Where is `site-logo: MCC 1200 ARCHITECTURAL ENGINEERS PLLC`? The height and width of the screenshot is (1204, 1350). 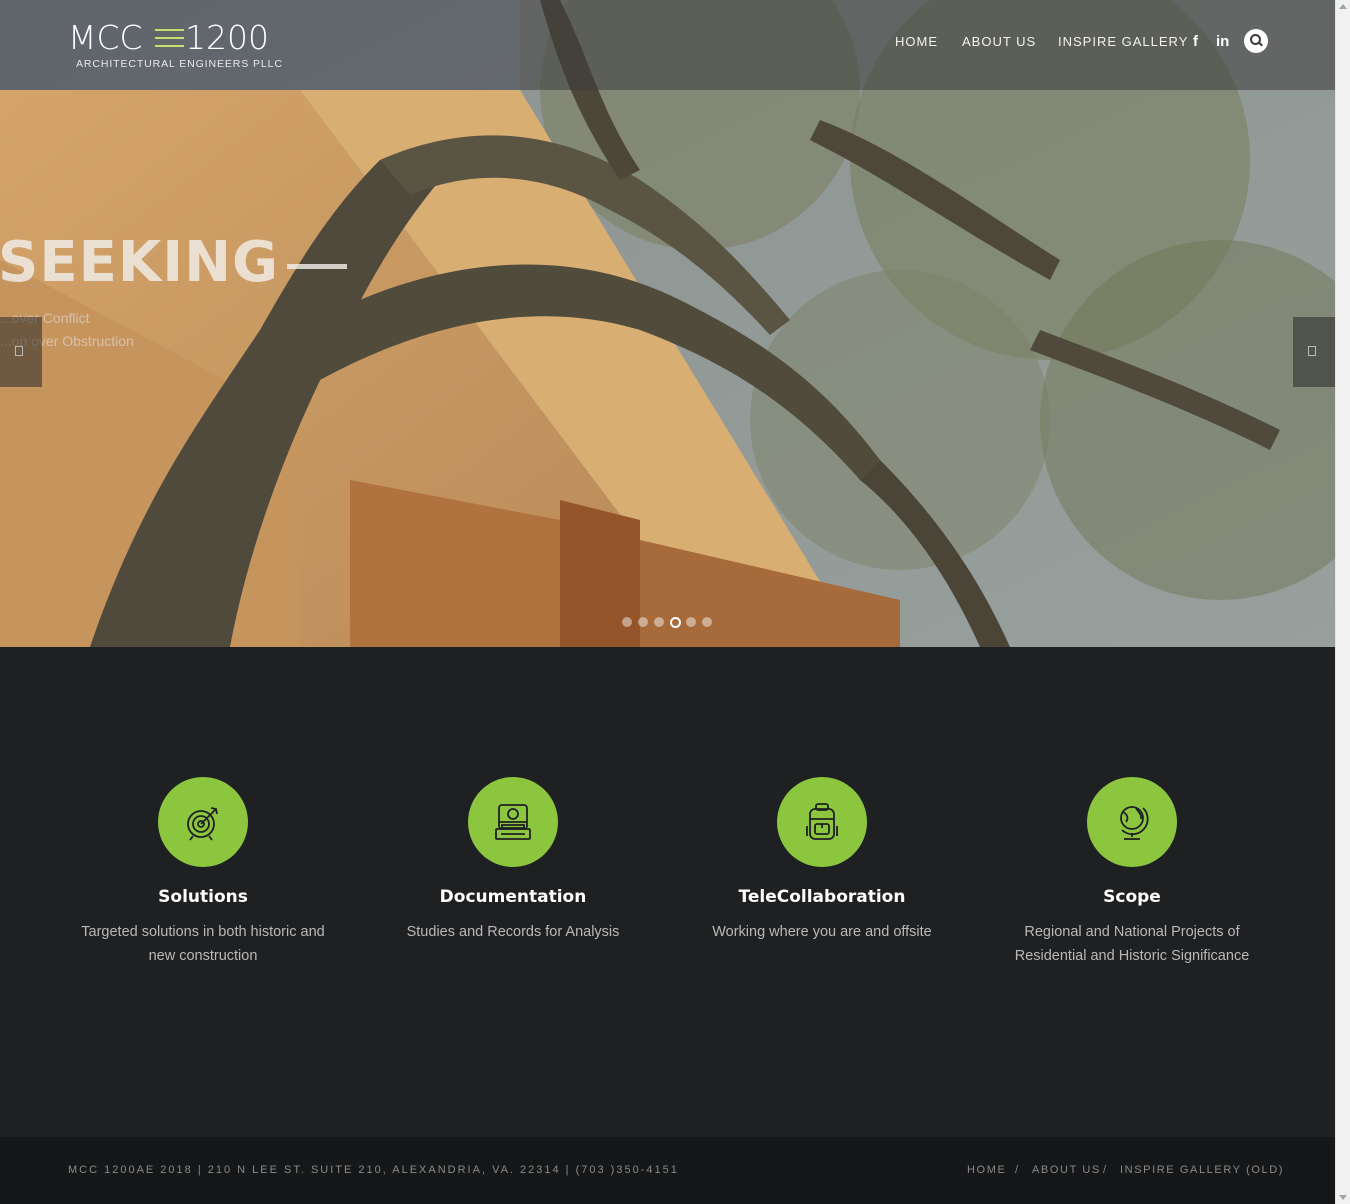 site-logo: MCC 1200 ARCHITECTURAL ENGINEERS PLLC is located at coordinates (175, 46).